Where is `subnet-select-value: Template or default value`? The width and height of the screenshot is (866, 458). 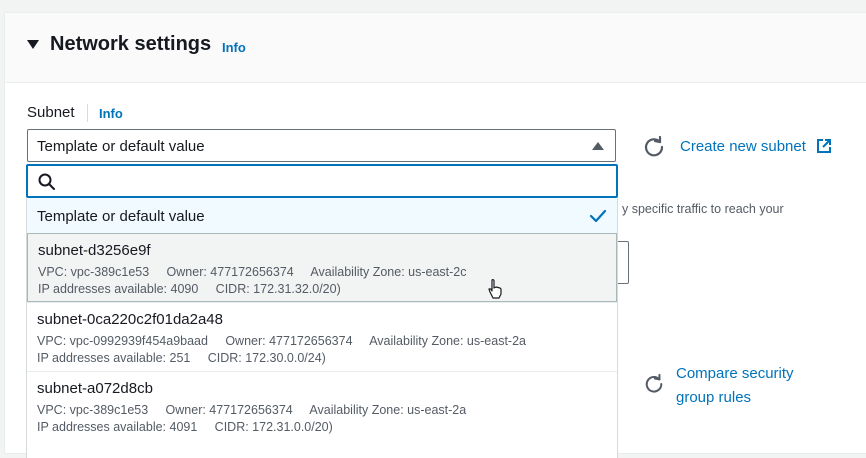
subnet-select-value: Template or default value is located at coordinates (121, 146).